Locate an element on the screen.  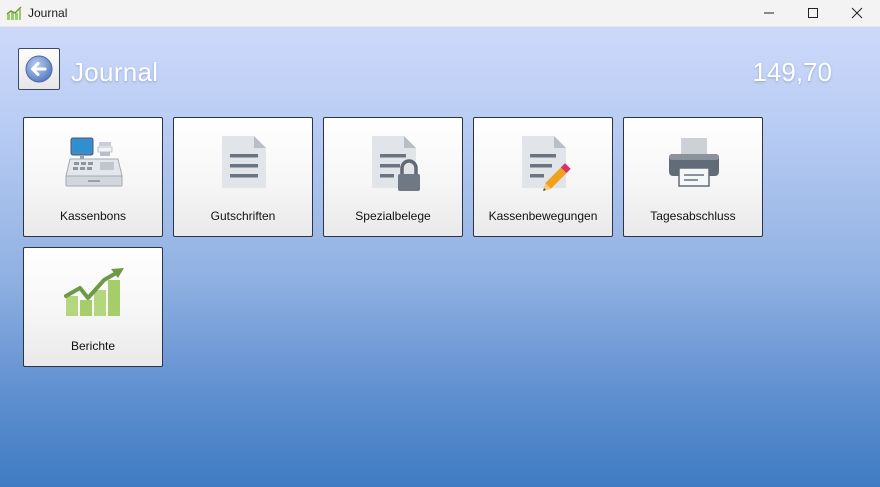
maximize-icon is located at coordinates (813, 13).